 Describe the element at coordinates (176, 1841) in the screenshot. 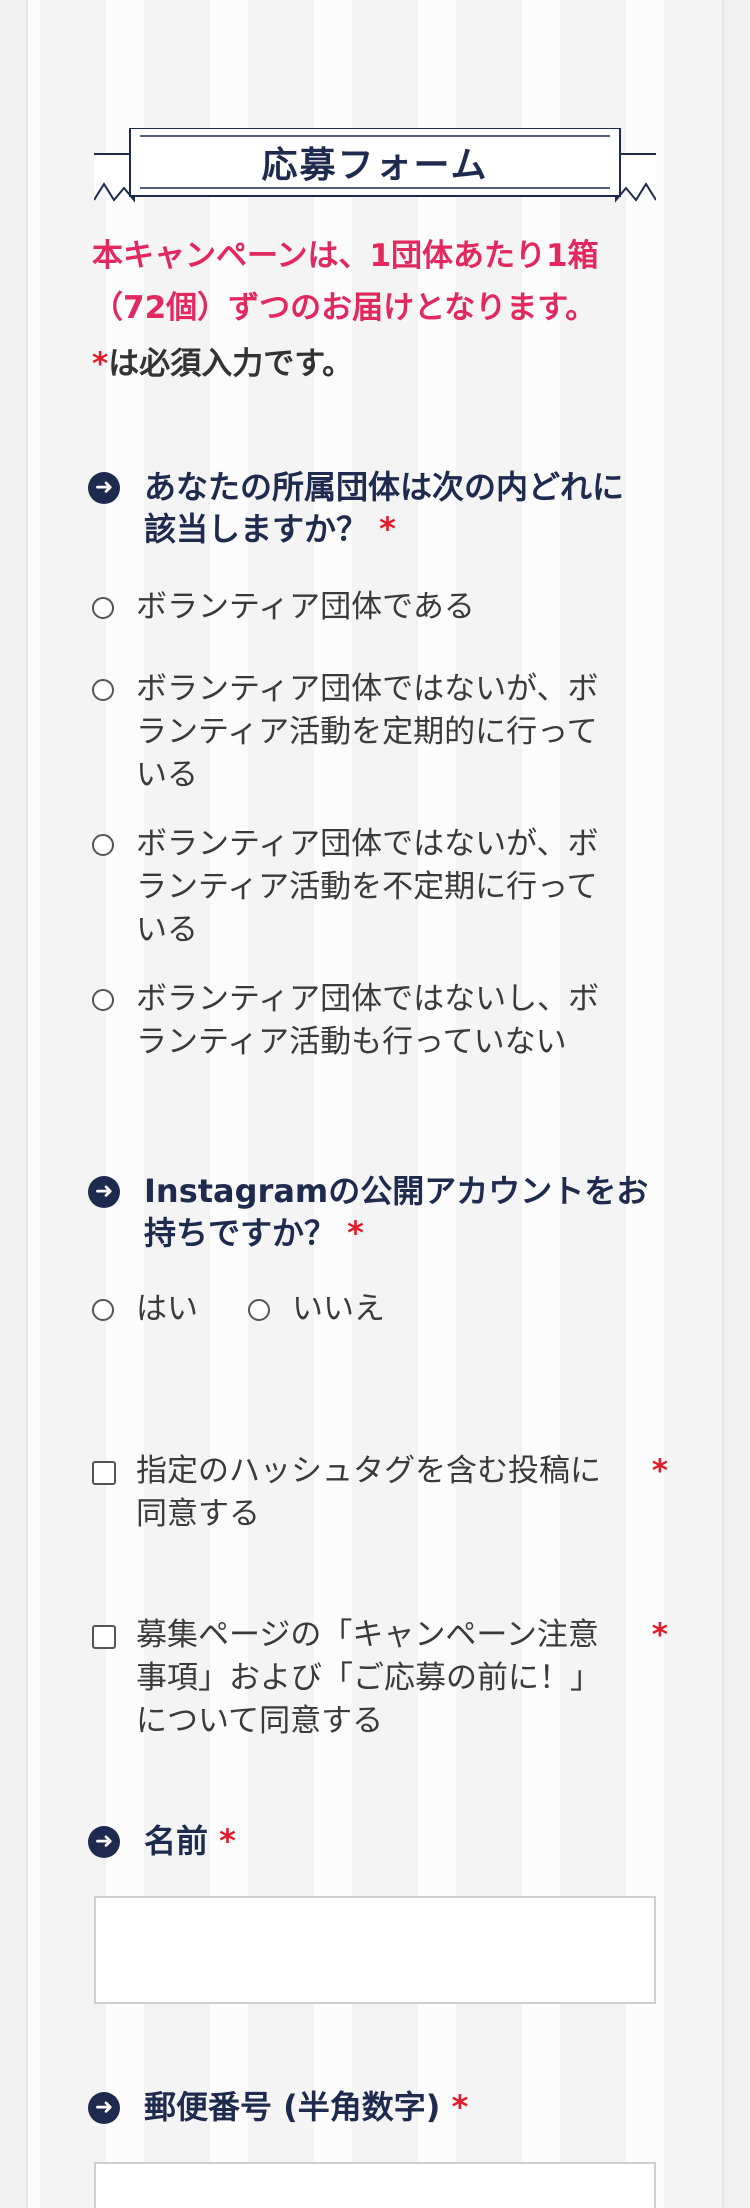

I see `field-name-label: 名前` at that location.